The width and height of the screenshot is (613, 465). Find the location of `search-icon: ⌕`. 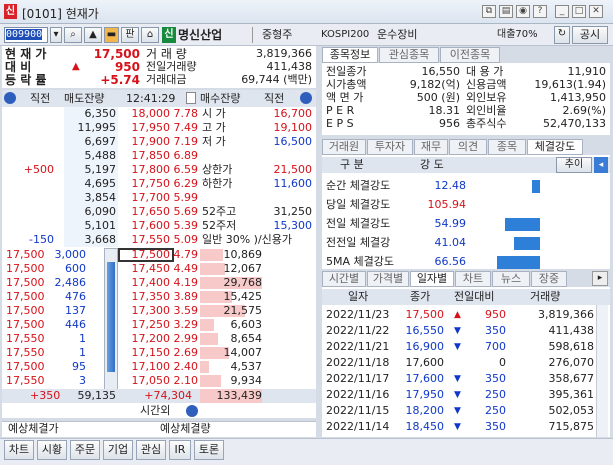

search-icon: ⌕ is located at coordinates (73, 35).